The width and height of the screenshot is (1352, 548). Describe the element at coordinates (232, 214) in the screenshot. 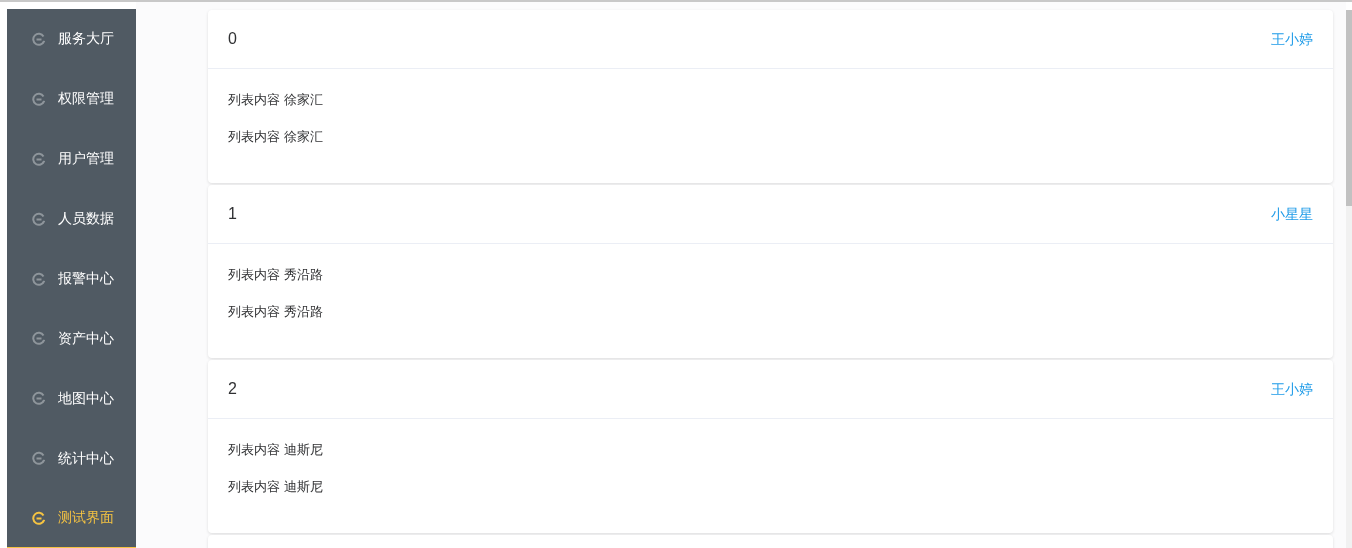

I see `card-title: 1` at that location.